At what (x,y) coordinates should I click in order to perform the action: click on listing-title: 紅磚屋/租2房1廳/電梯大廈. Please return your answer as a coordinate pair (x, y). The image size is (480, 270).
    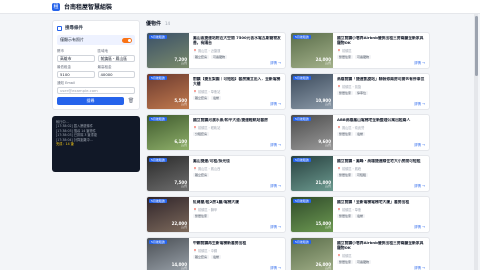
    Looking at the image, I should click on (237, 202).